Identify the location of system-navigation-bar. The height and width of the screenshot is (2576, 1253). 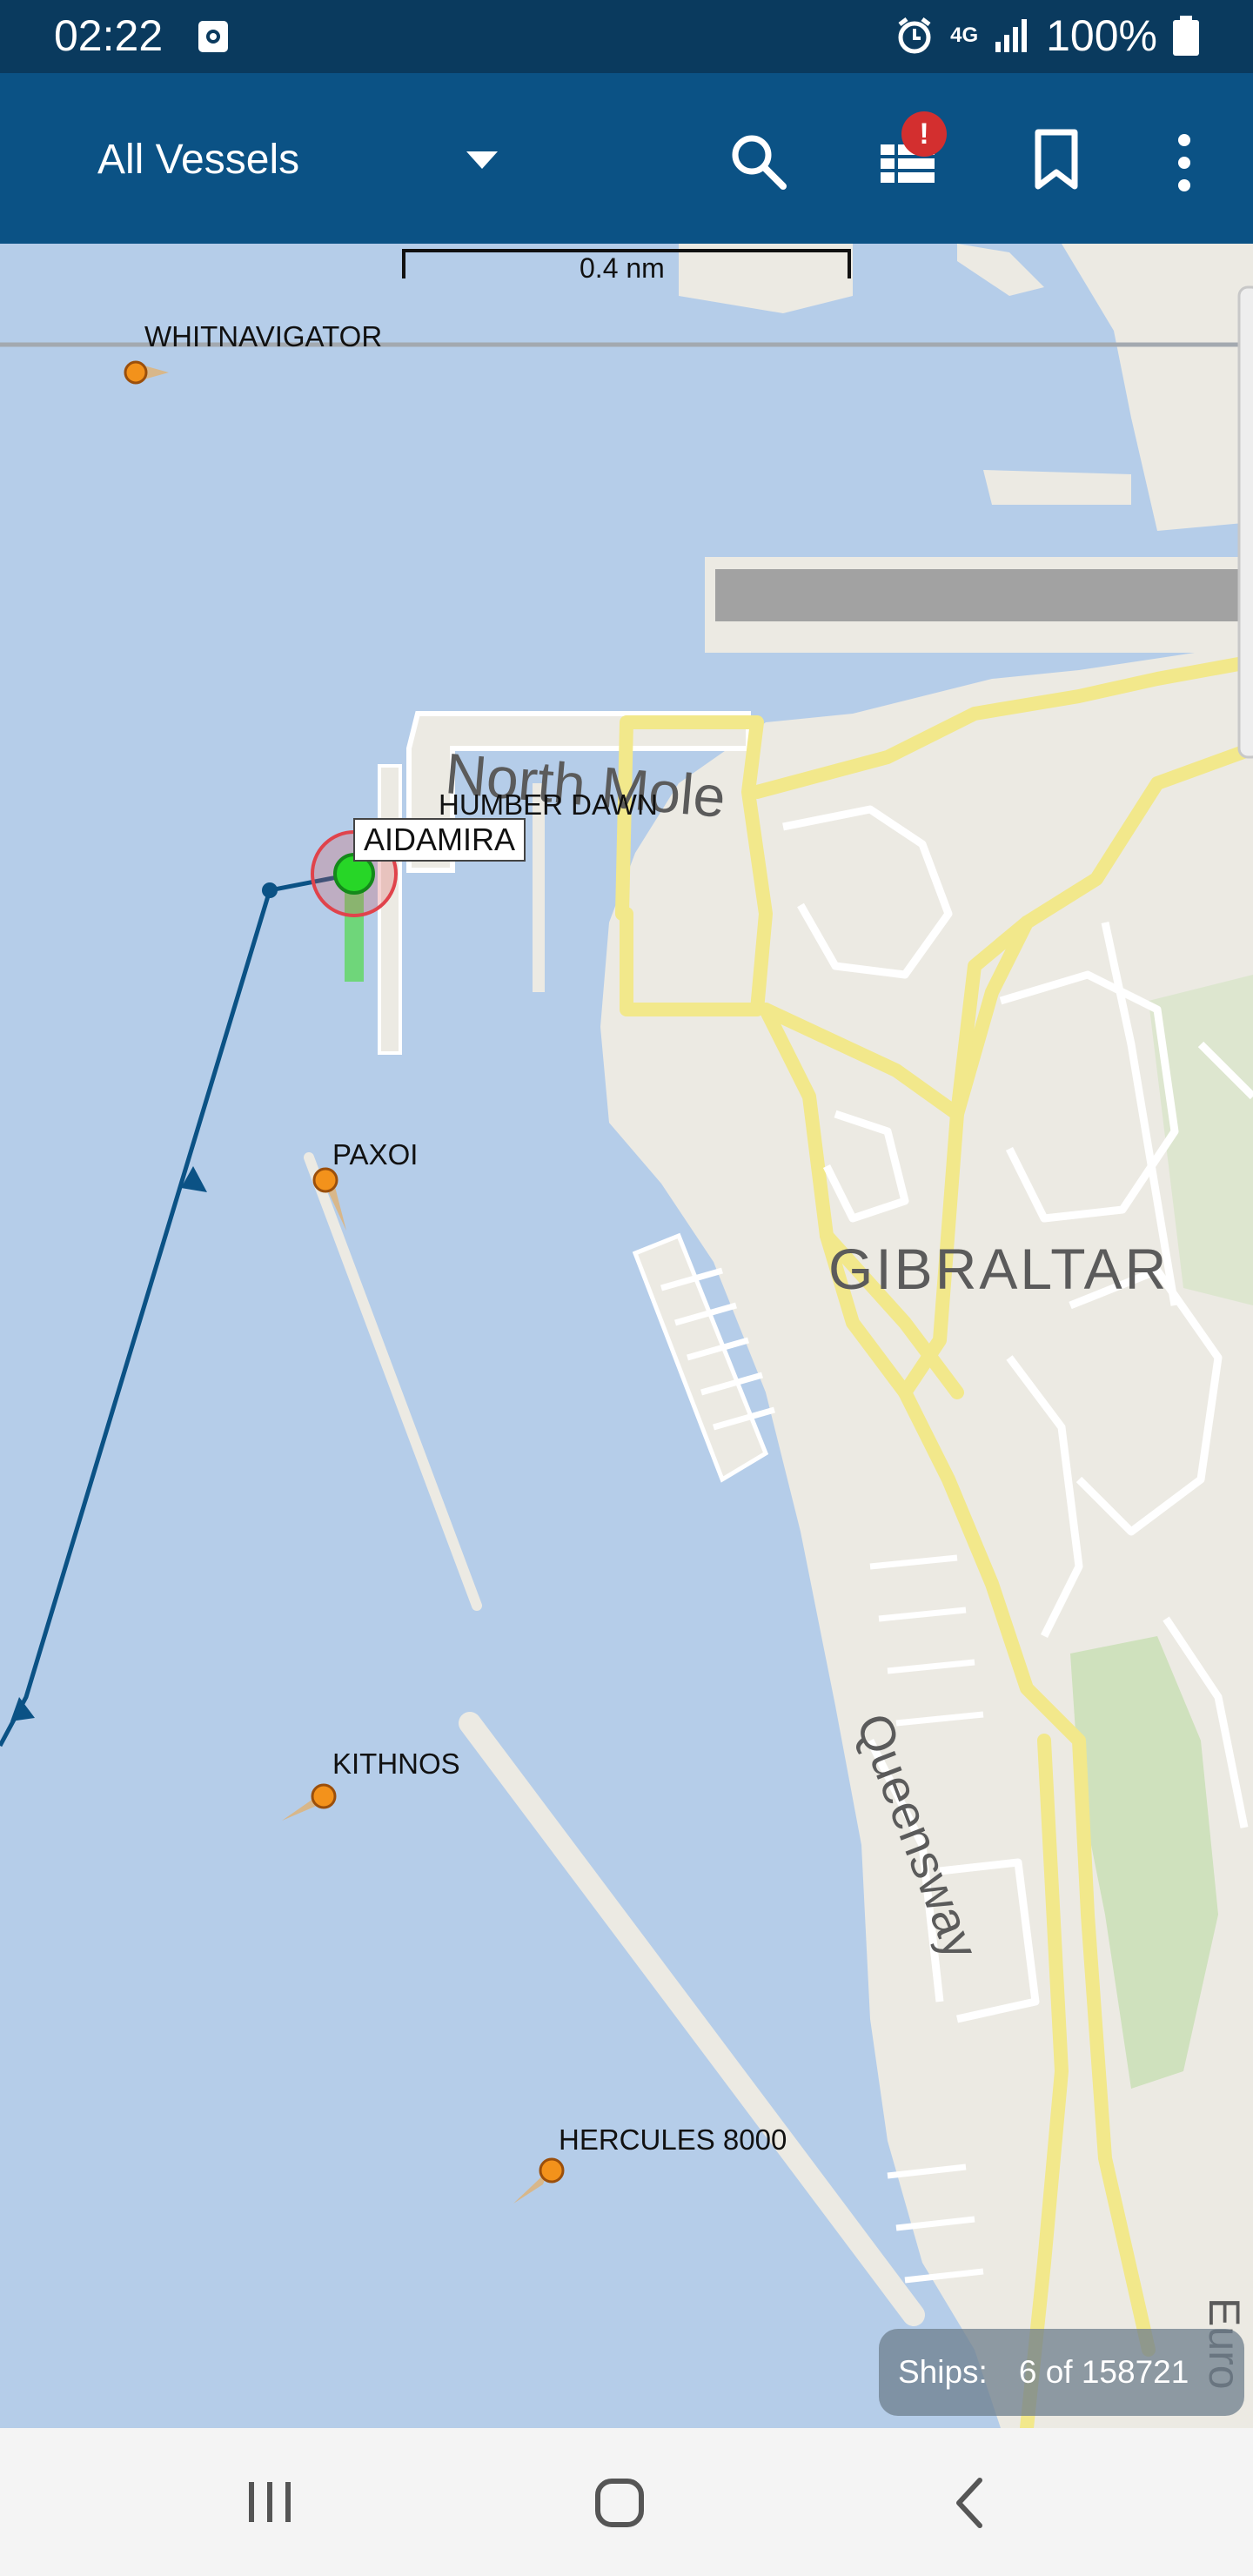
(626, 2502).